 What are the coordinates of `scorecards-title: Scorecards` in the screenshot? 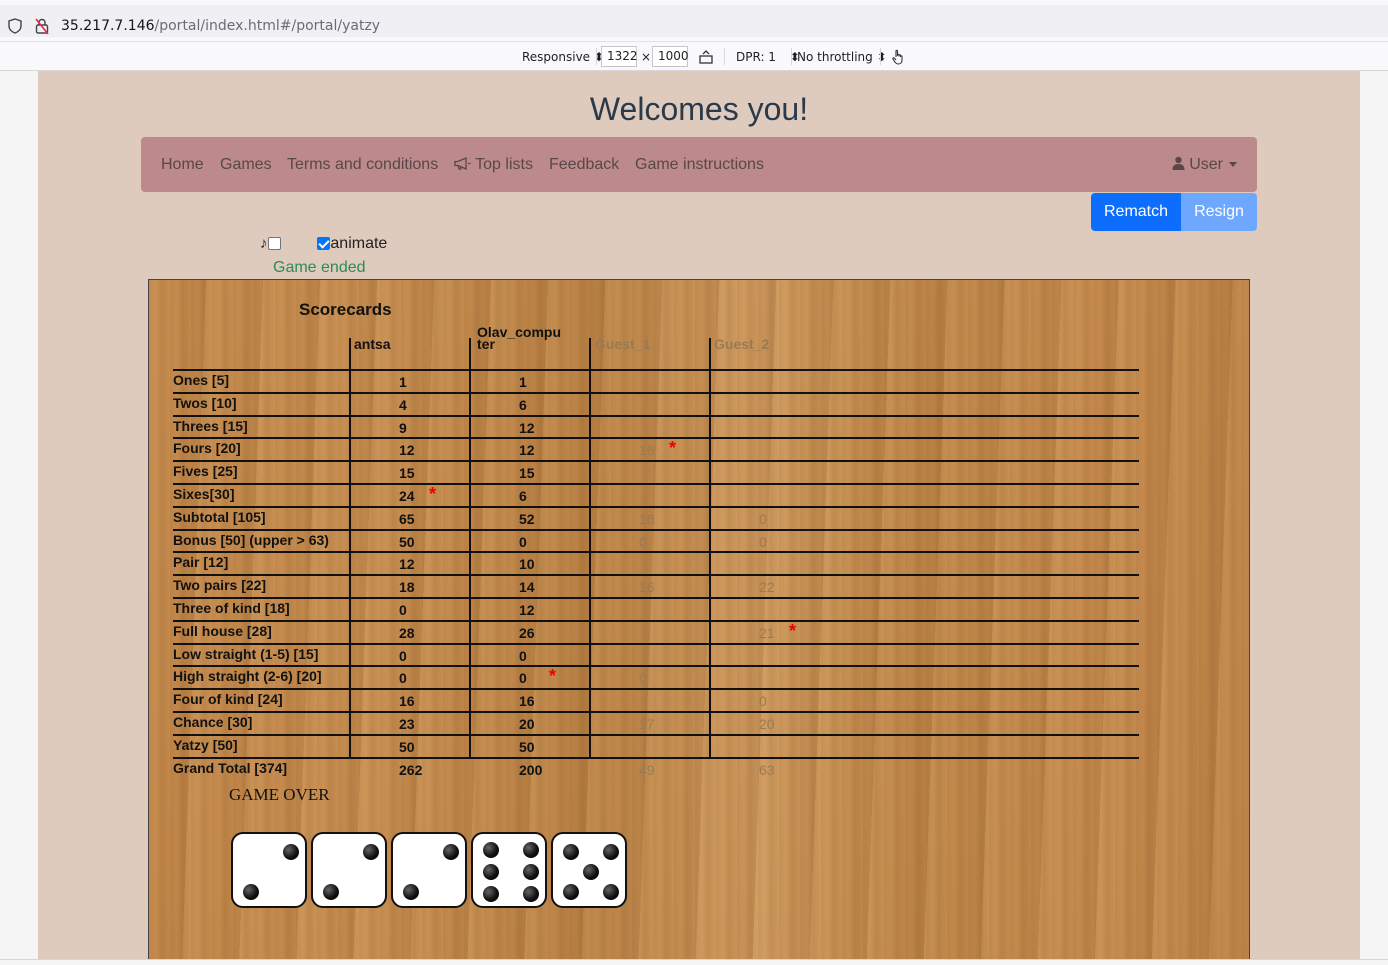 It's located at (345, 309).